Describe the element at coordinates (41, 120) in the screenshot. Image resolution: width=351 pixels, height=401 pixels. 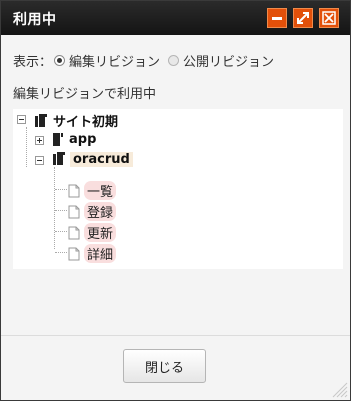
I see `site-icon` at that location.